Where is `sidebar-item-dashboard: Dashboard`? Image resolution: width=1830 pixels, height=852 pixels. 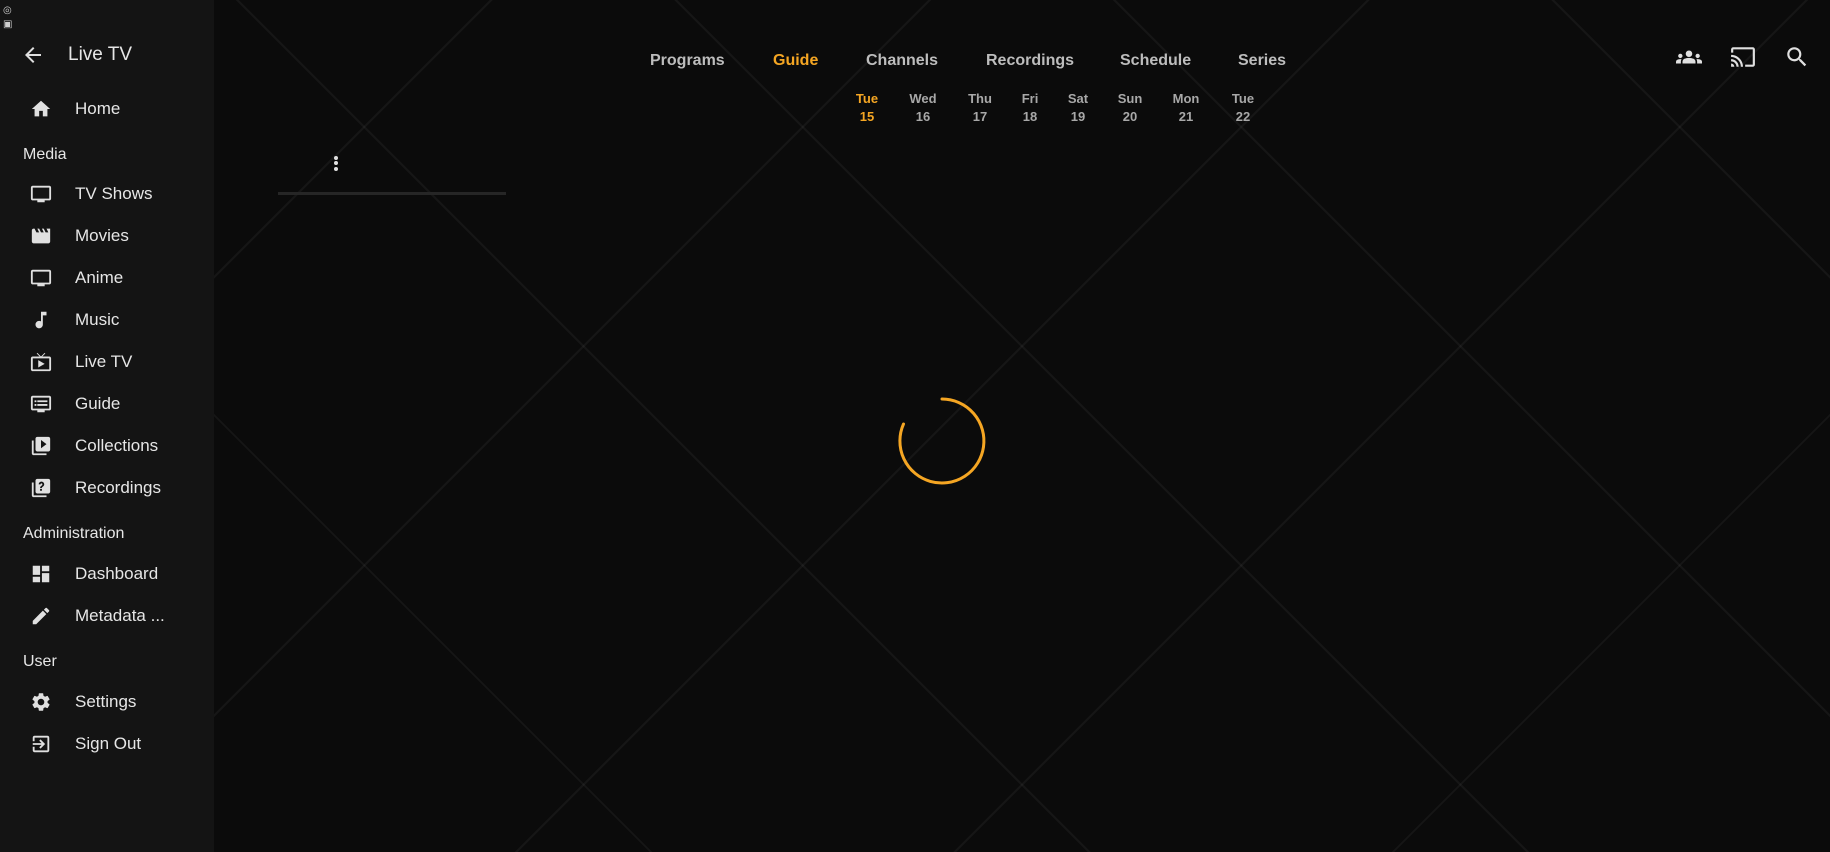
sidebar-item-dashboard: Dashboard is located at coordinates (107, 574).